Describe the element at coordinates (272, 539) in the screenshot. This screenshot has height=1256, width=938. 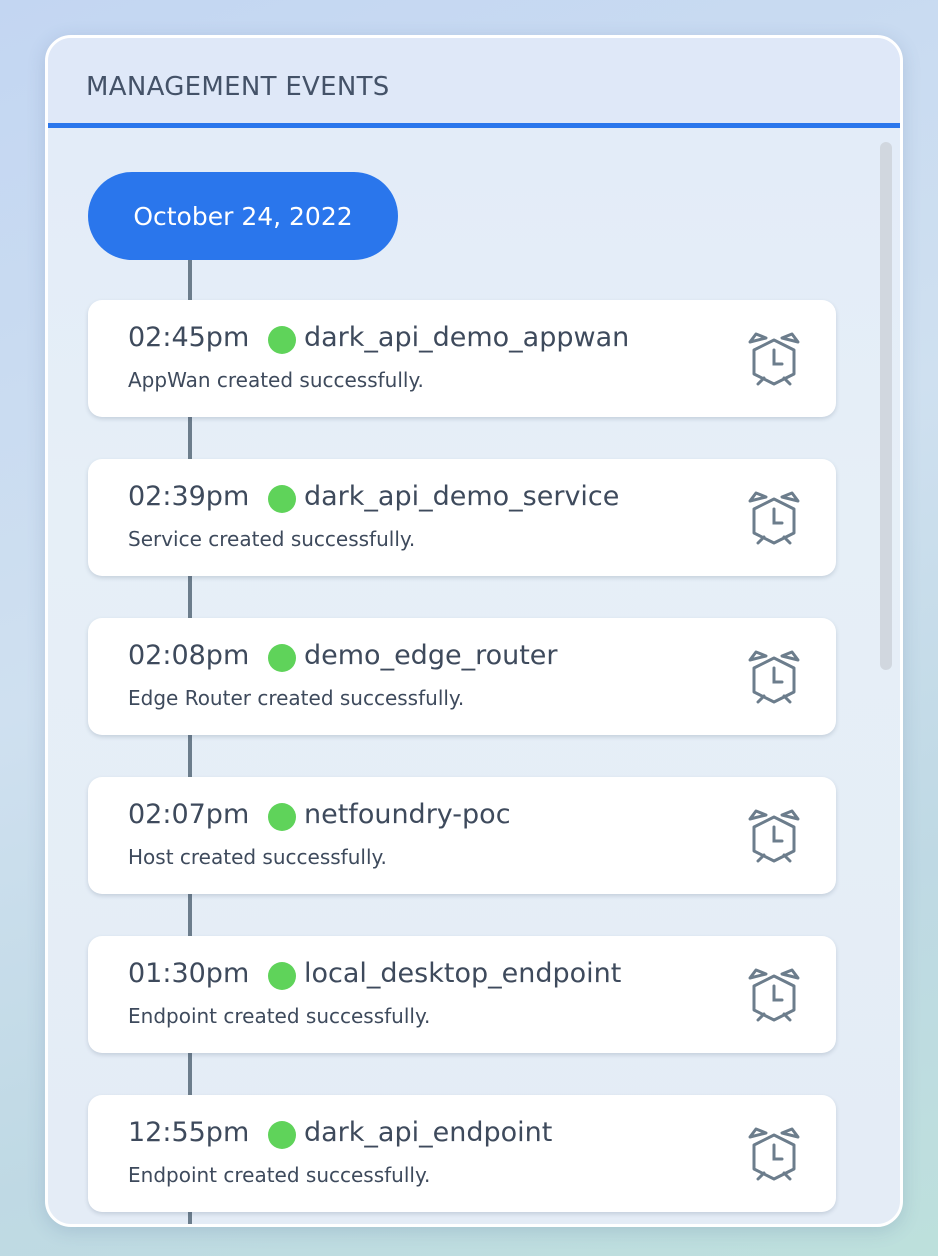
I see `event-description: Service created successfully.` at that location.